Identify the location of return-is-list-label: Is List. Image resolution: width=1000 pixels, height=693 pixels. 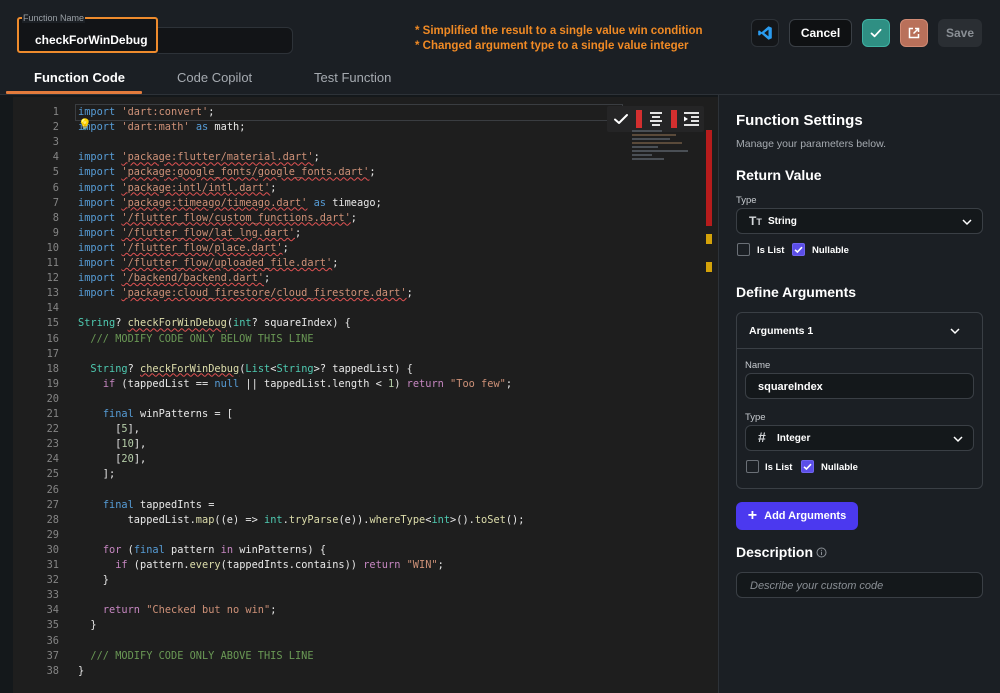
(771, 250).